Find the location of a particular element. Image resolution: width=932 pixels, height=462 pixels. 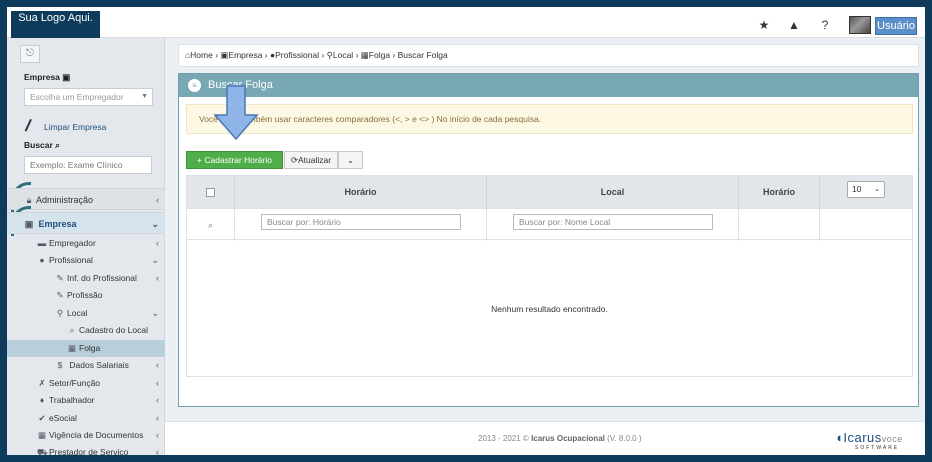

empty-message: Nenhum resultado encontrado. is located at coordinates (549, 309).